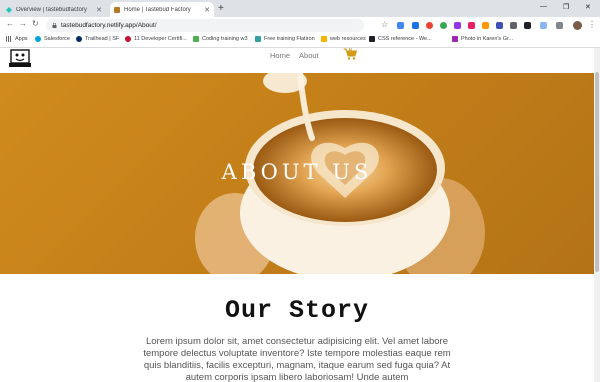 This screenshot has height=382, width=600. I want to click on bookmark-trailhead: Trailhead | SF, so click(97, 39).